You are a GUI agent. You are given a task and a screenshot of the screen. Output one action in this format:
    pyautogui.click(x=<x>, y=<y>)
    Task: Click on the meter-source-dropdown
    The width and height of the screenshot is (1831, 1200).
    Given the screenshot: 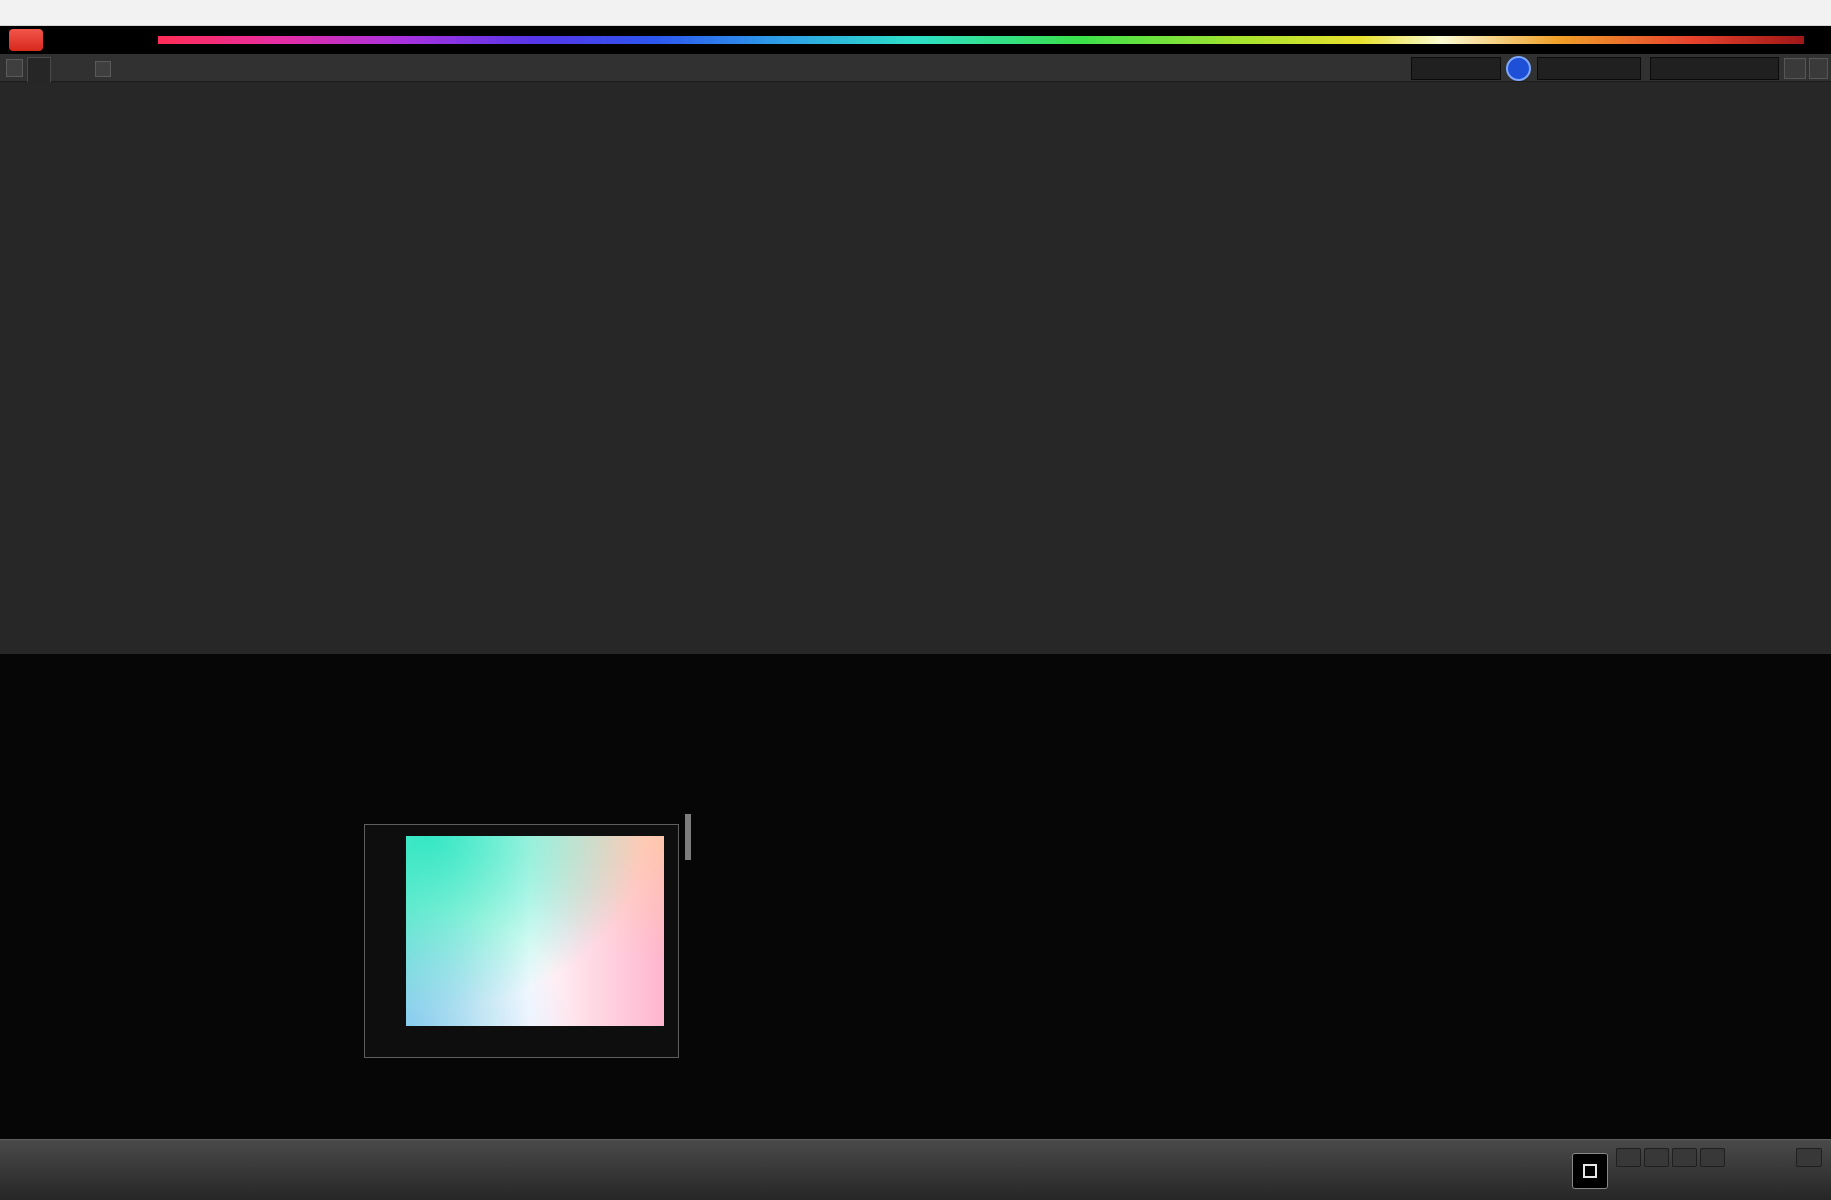 What is the action you would take?
    pyautogui.click(x=1456, y=68)
    